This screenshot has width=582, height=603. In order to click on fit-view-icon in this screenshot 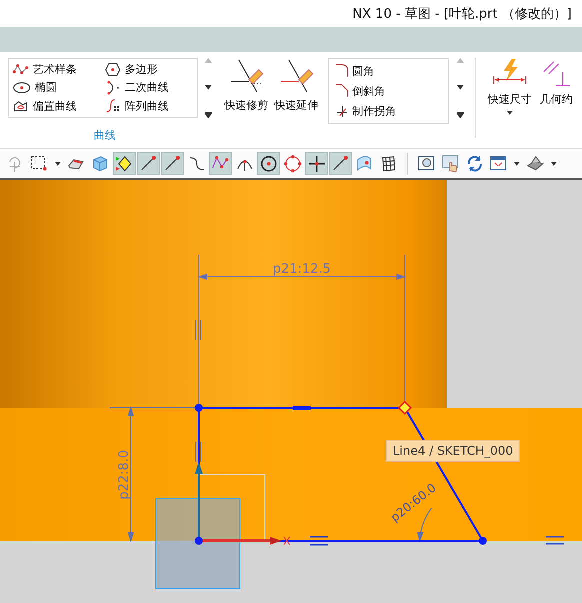, I will do `click(426, 164)`.